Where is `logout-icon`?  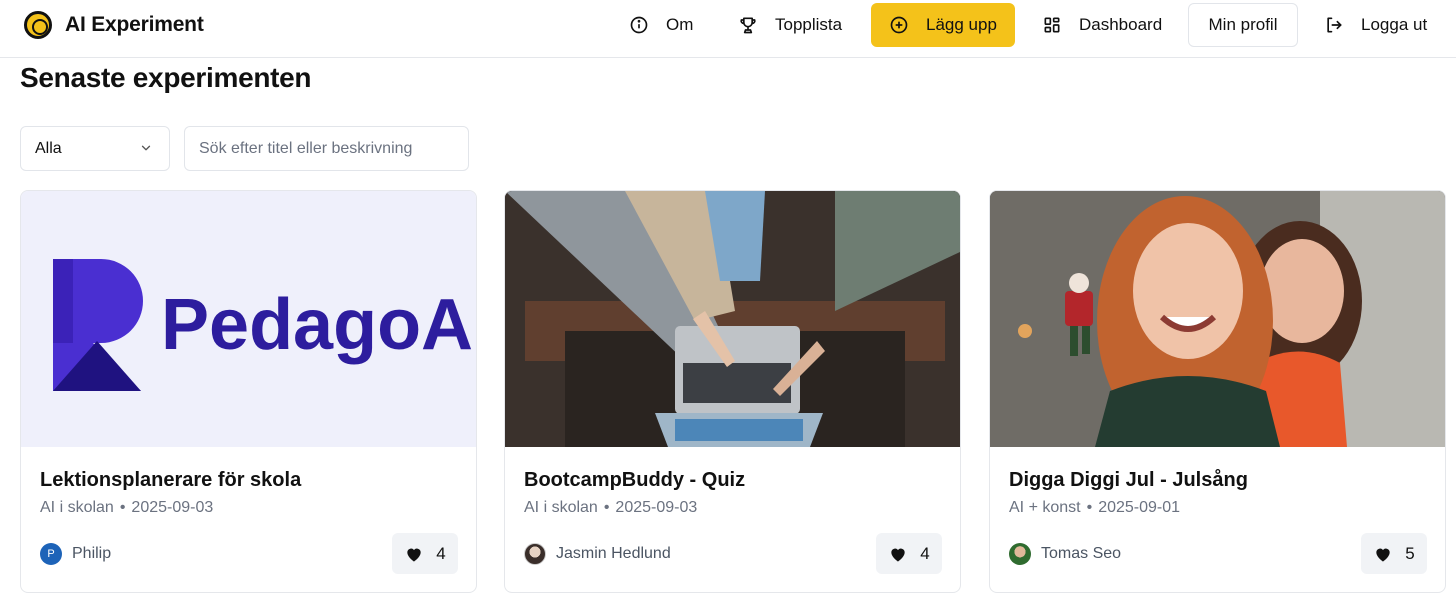
logout-icon is located at coordinates (1334, 25).